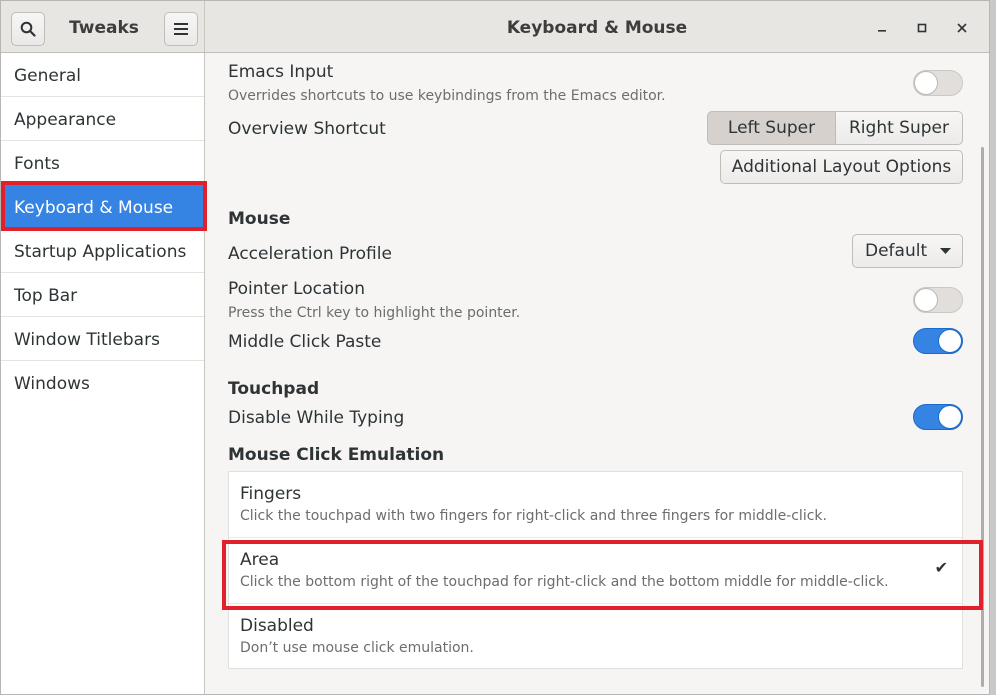 The height and width of the screenshot is (695, 996). Describe the element at coordinates (296, 289) in the screenshot. I see `pointer-location-label: Pointer Location` at that location.